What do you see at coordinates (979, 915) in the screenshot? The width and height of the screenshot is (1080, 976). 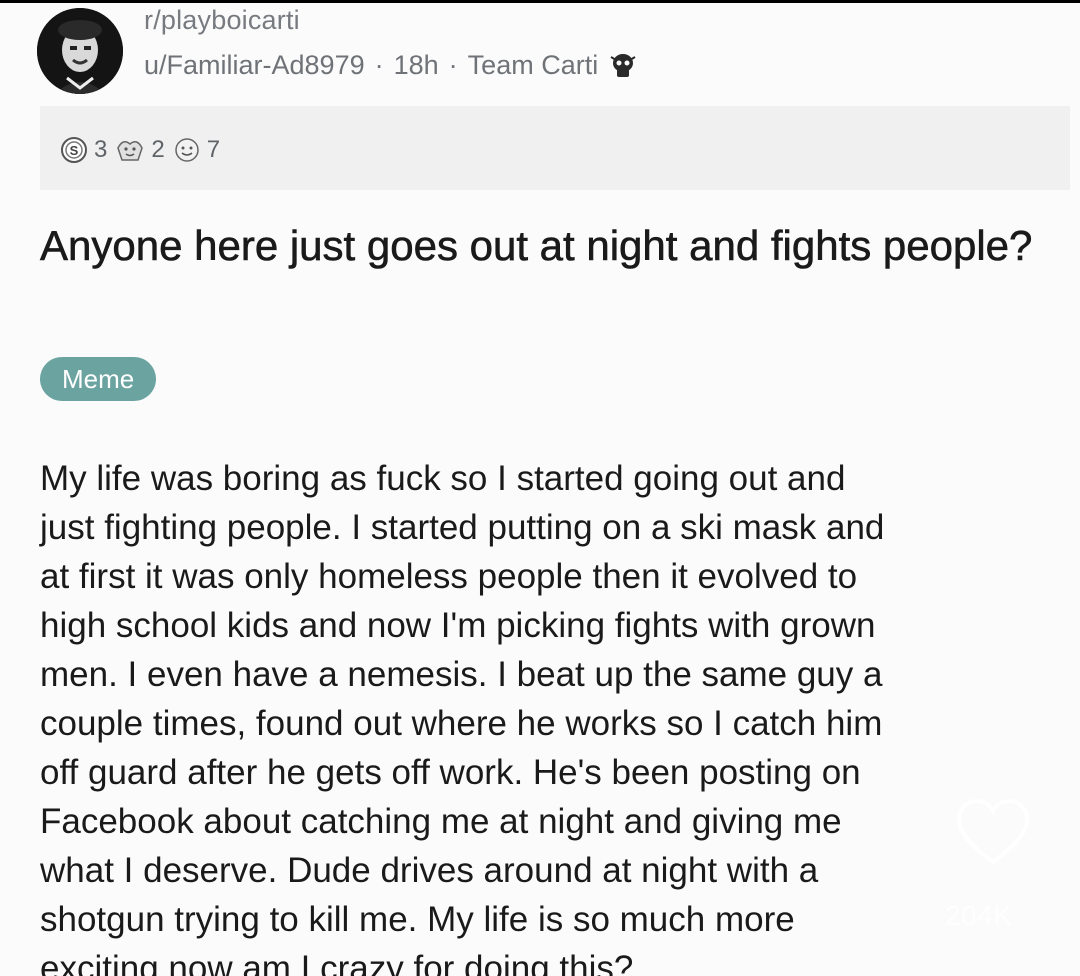 I see `like-count: 204K` at bounding box center [979, 915].